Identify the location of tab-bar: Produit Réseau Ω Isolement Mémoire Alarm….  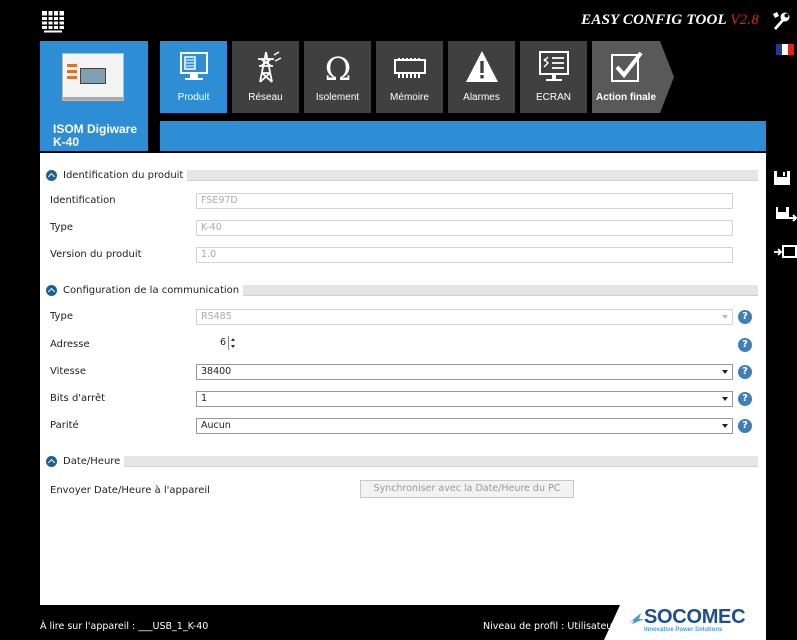
(417, 77).